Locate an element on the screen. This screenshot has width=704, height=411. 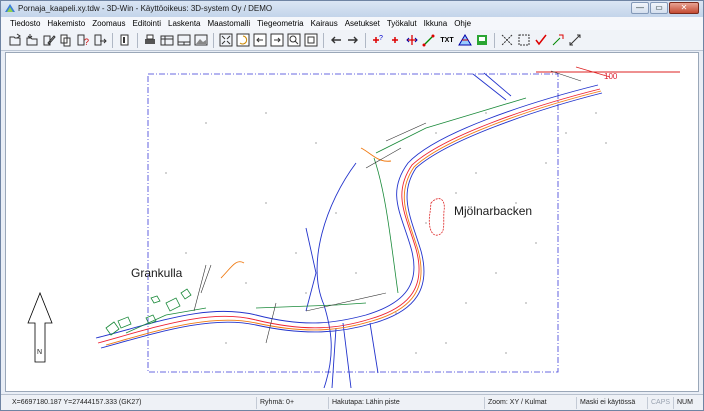
open-file-icon is located at coordinates (15, 40).